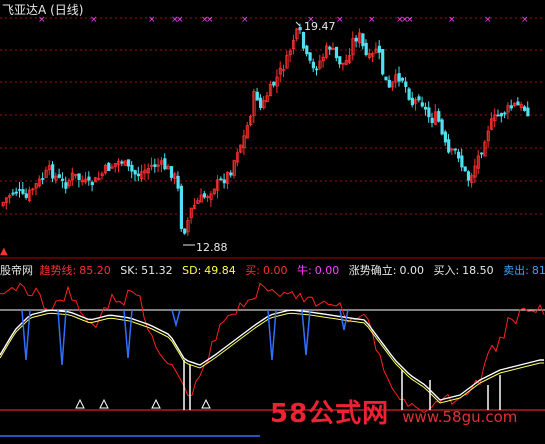 The width and height of the screenshot is (545, 444). I want to click on indicator-sell-out: 卖出:81., so click(524, 270).